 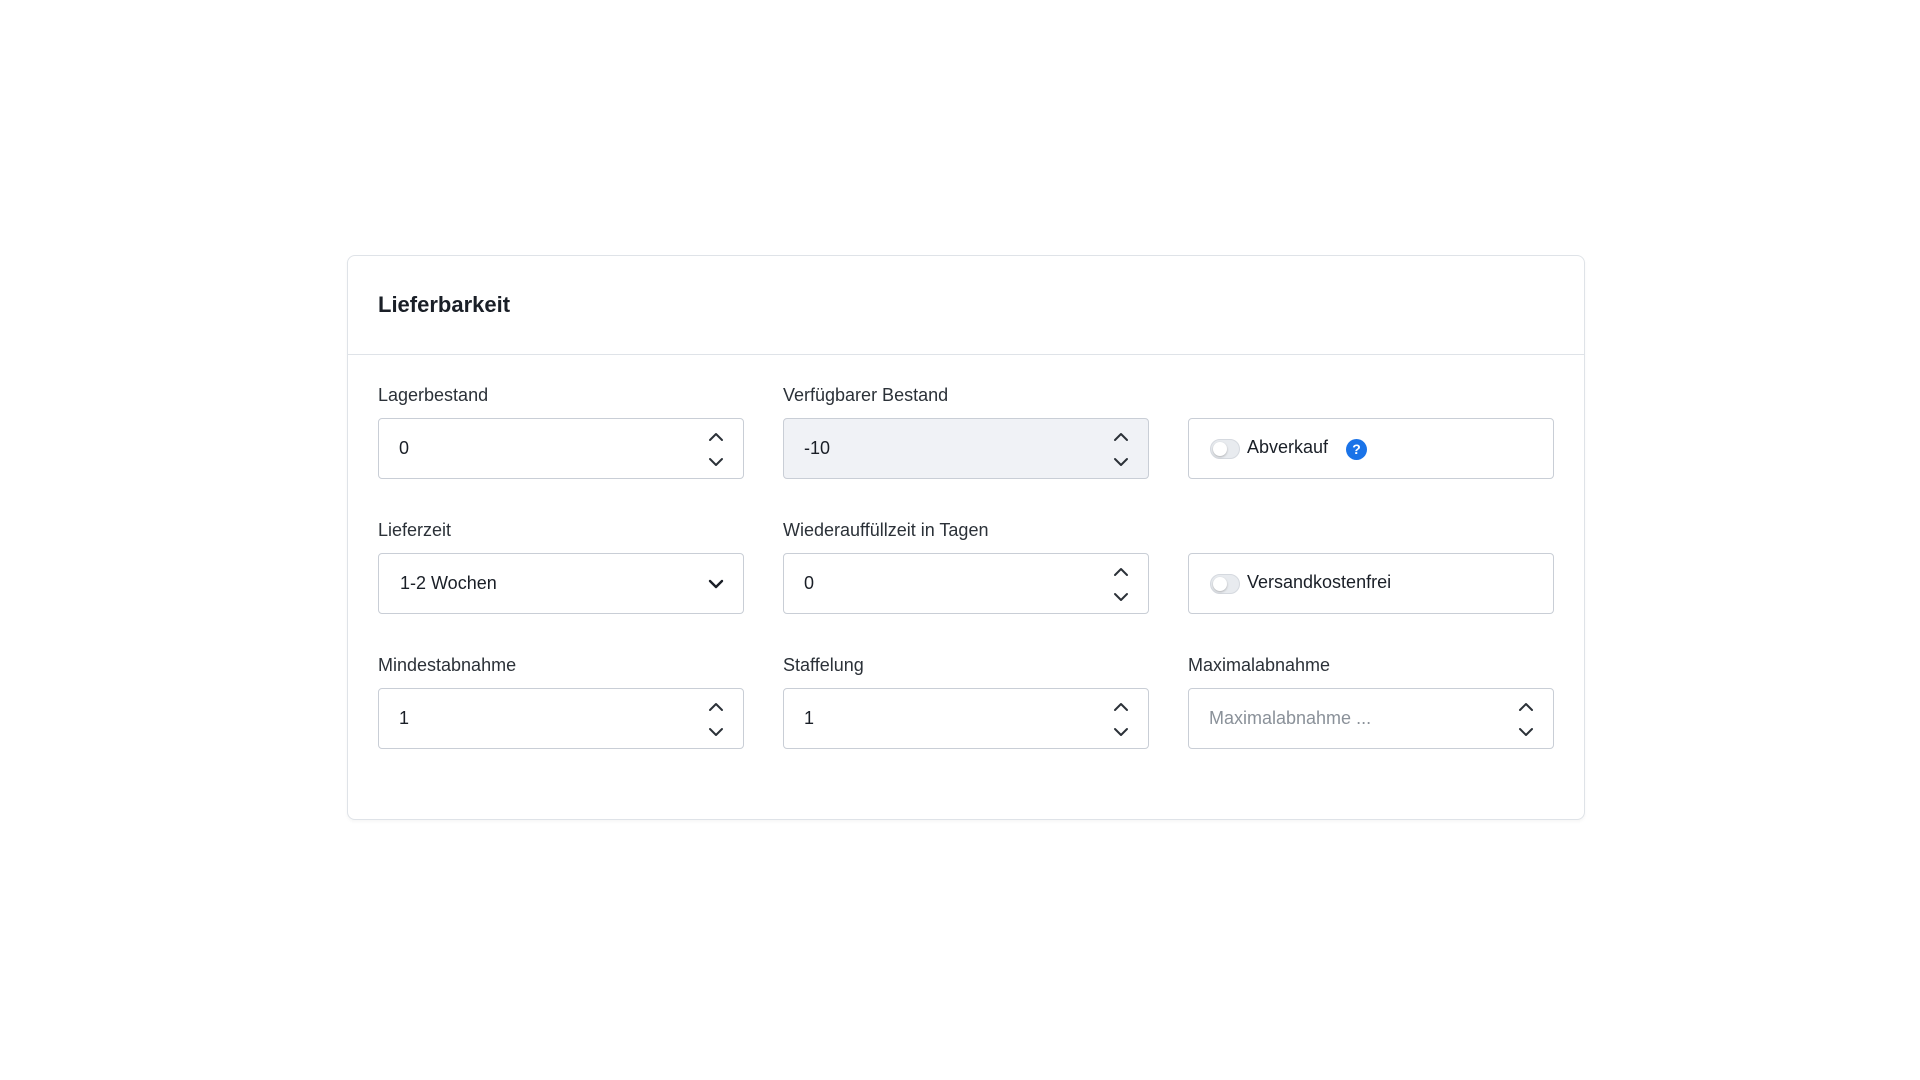 What do you see at coordinates (1121, 449) in the screenshot?
I see `available-stock-stepper` at bounding box center [1121, 449].